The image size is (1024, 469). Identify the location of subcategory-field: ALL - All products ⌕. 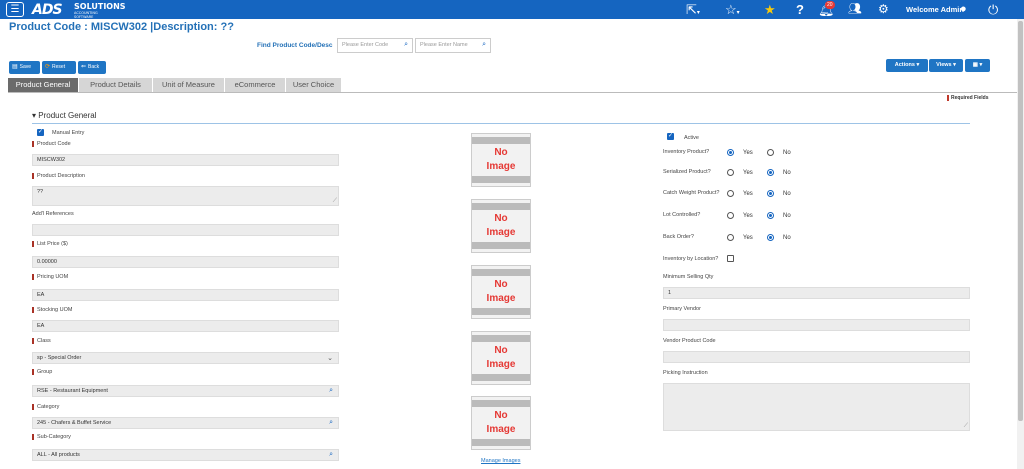
(185, 455).